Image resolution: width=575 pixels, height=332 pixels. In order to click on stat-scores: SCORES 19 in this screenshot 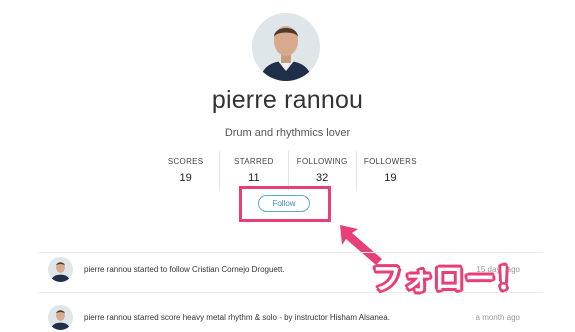, I will do `click(185, 171)`.